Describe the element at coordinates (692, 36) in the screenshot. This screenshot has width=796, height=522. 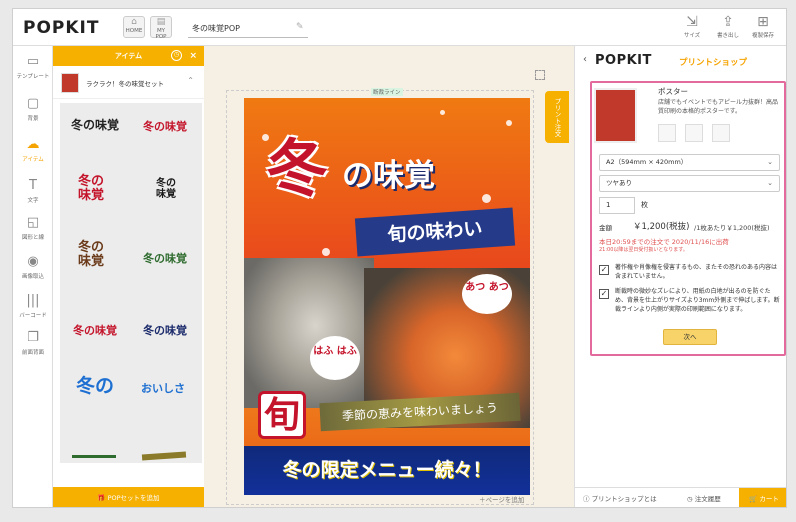
I see `size-label: サイズ` at that location.